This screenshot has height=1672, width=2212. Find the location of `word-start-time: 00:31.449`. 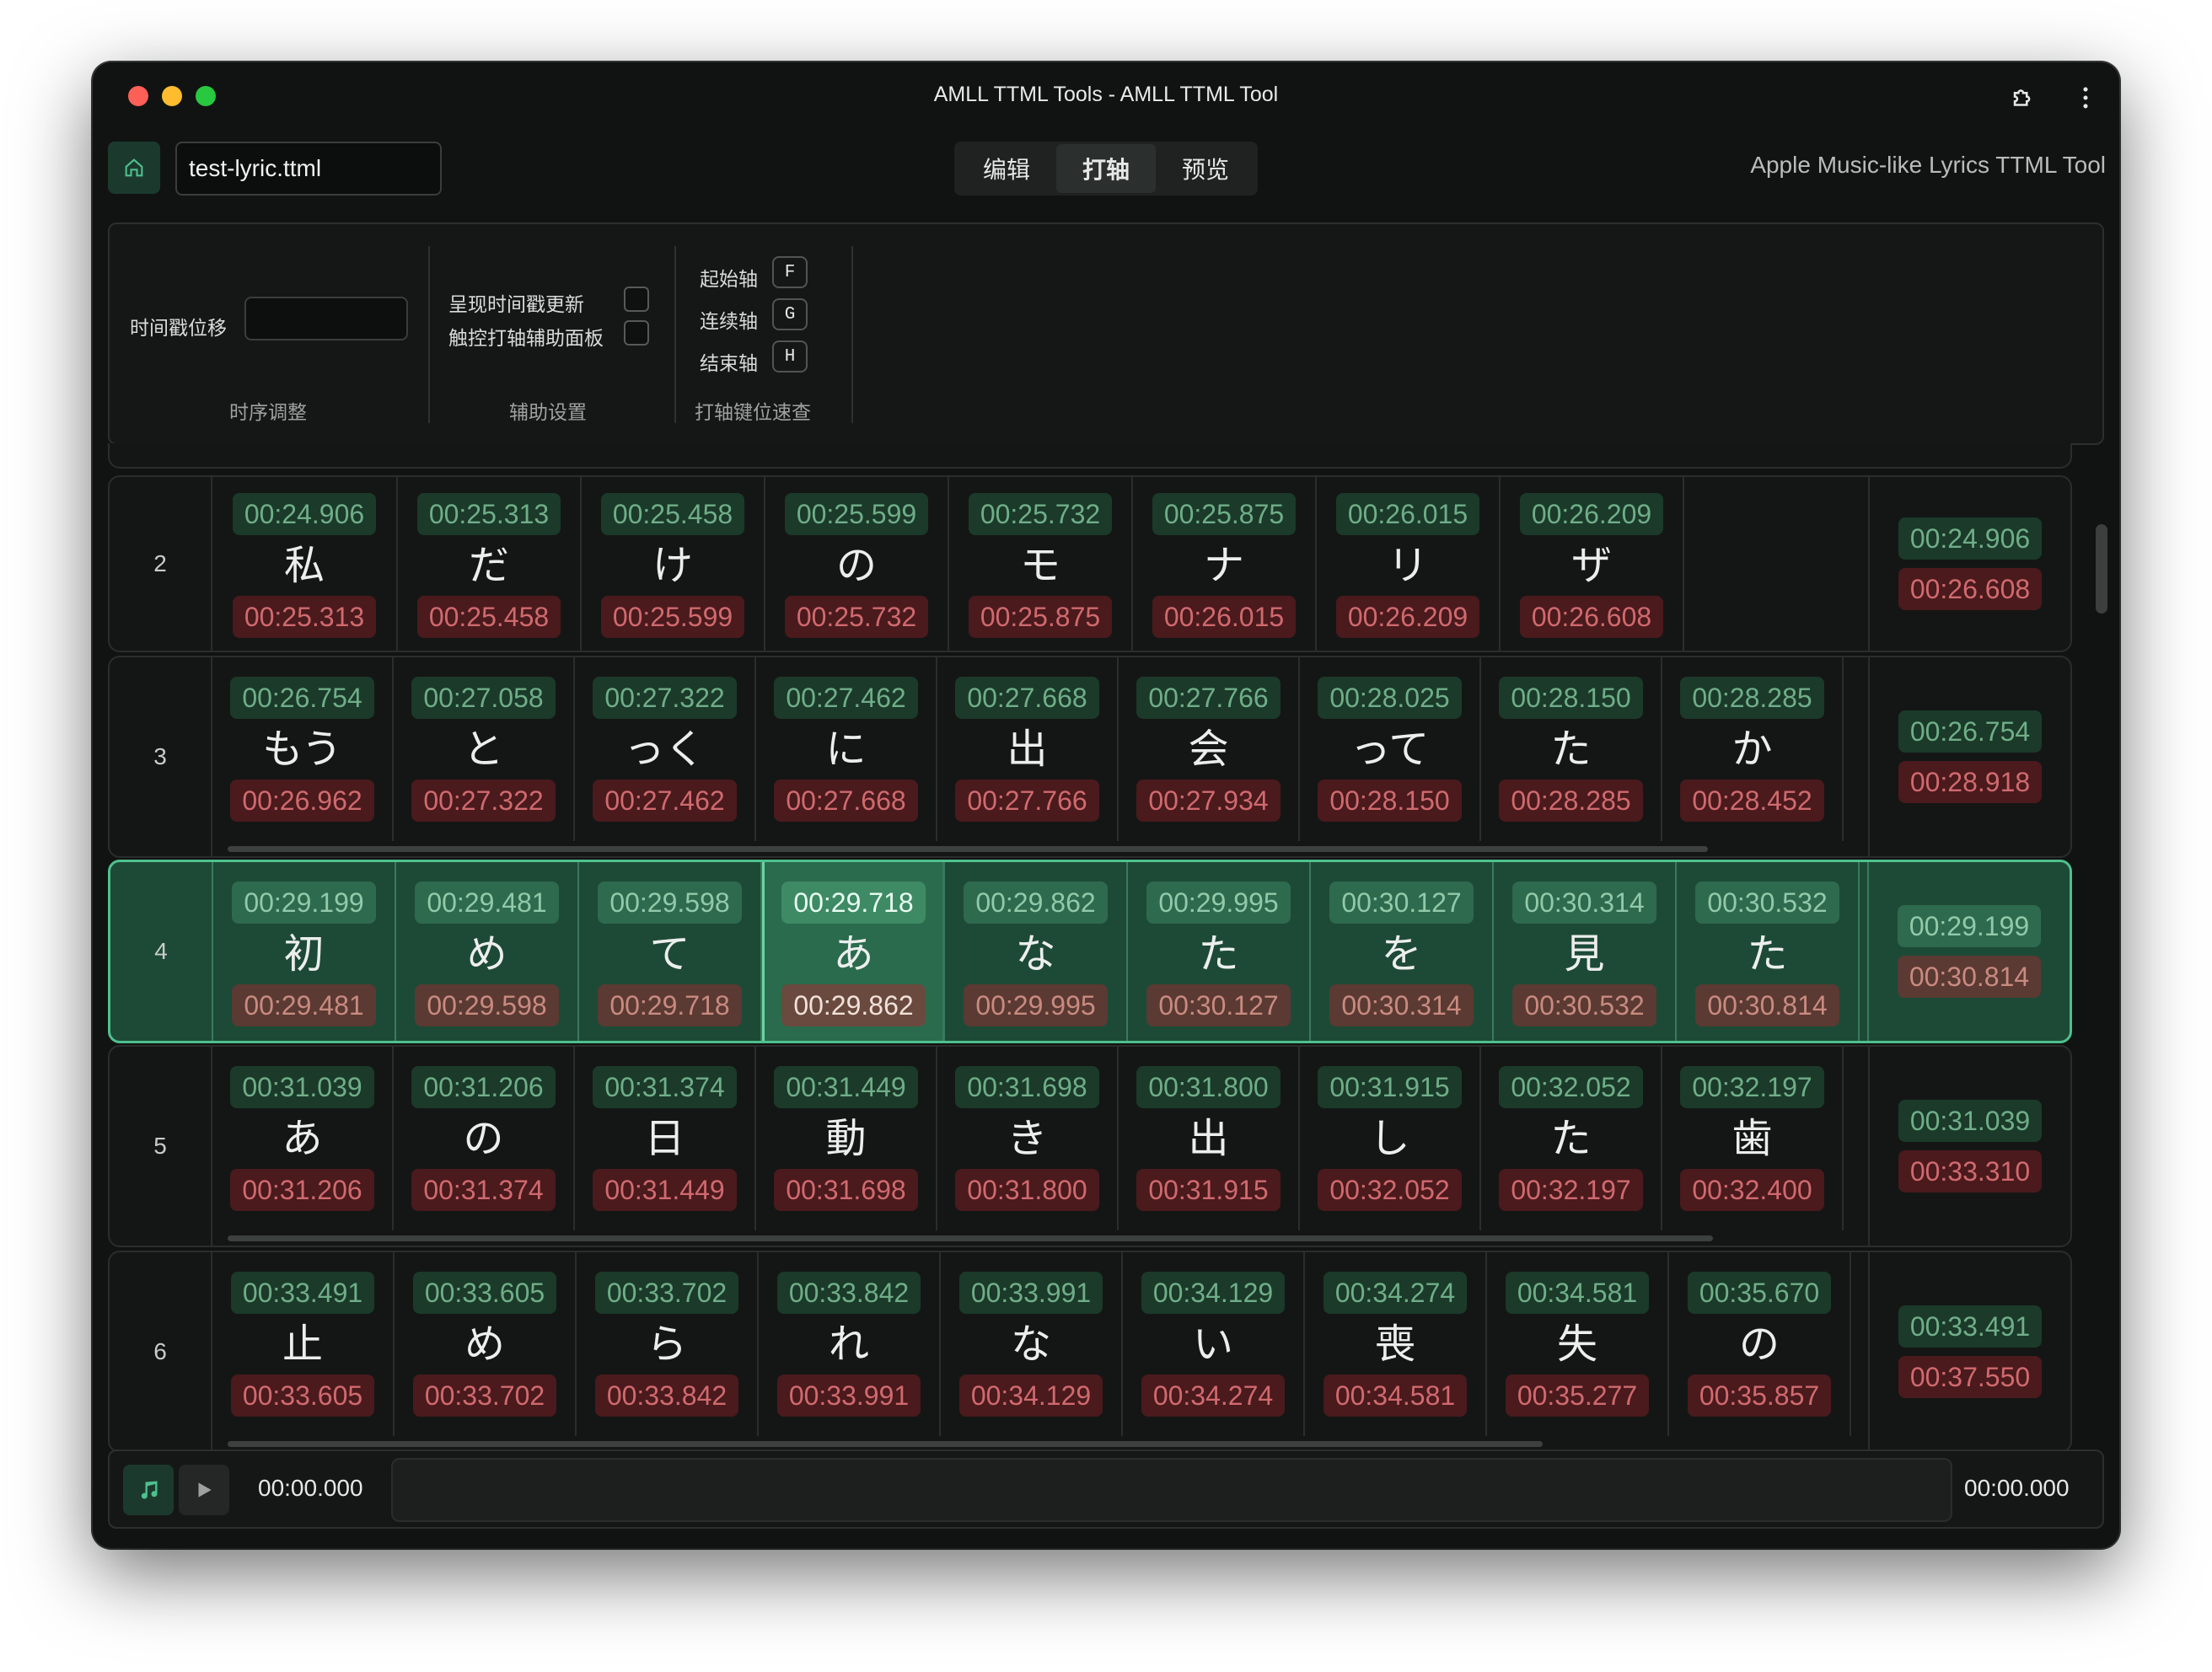

word-start-time: 00:31.449 is located at coordinates (846, 1087).